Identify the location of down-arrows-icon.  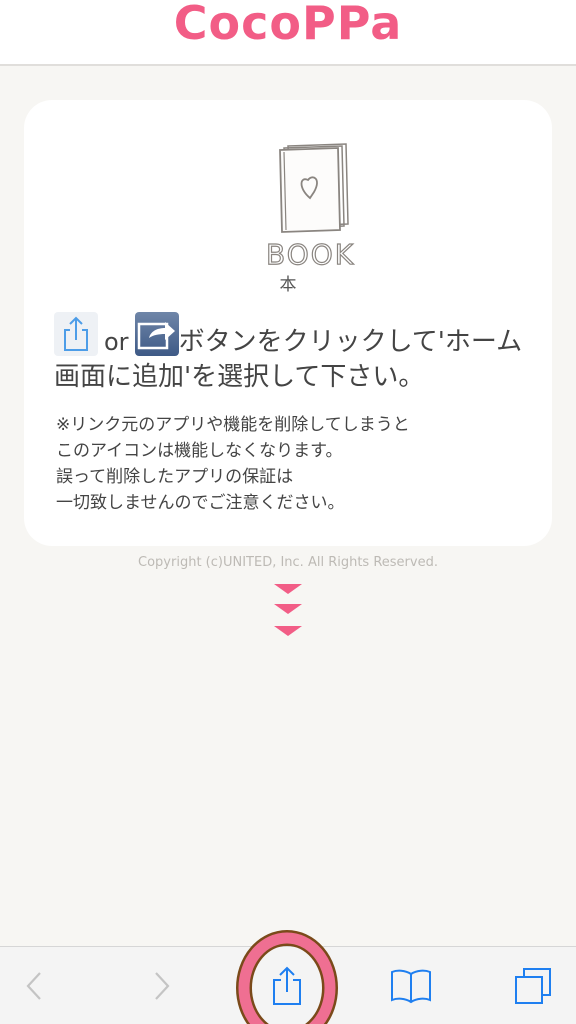
(288, 610).